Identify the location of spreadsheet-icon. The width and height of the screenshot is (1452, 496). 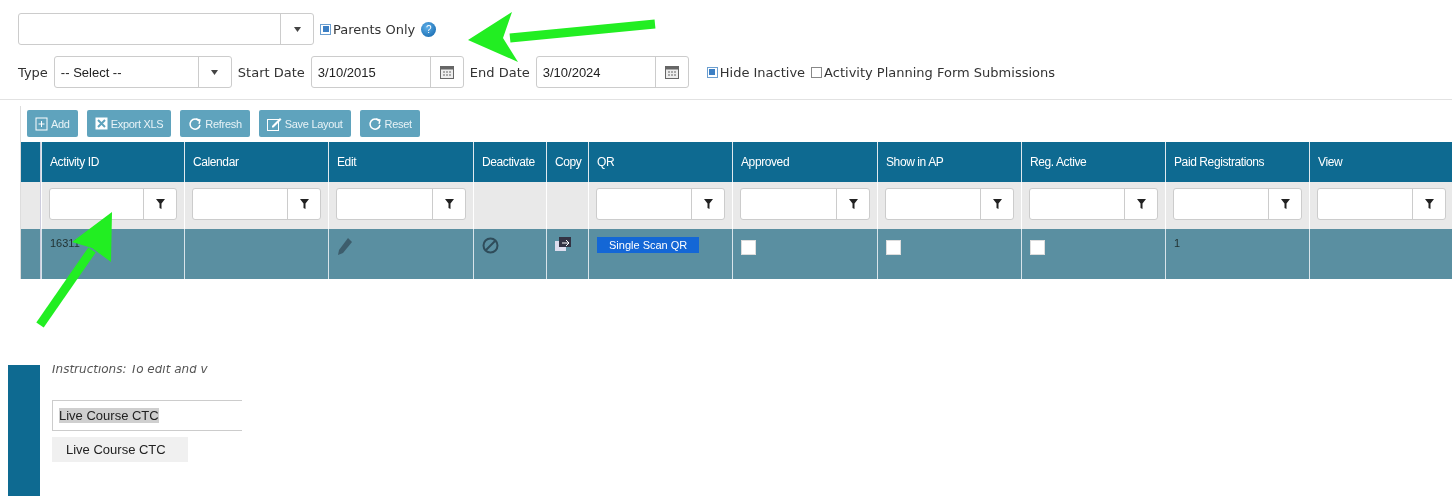
(101, 123).